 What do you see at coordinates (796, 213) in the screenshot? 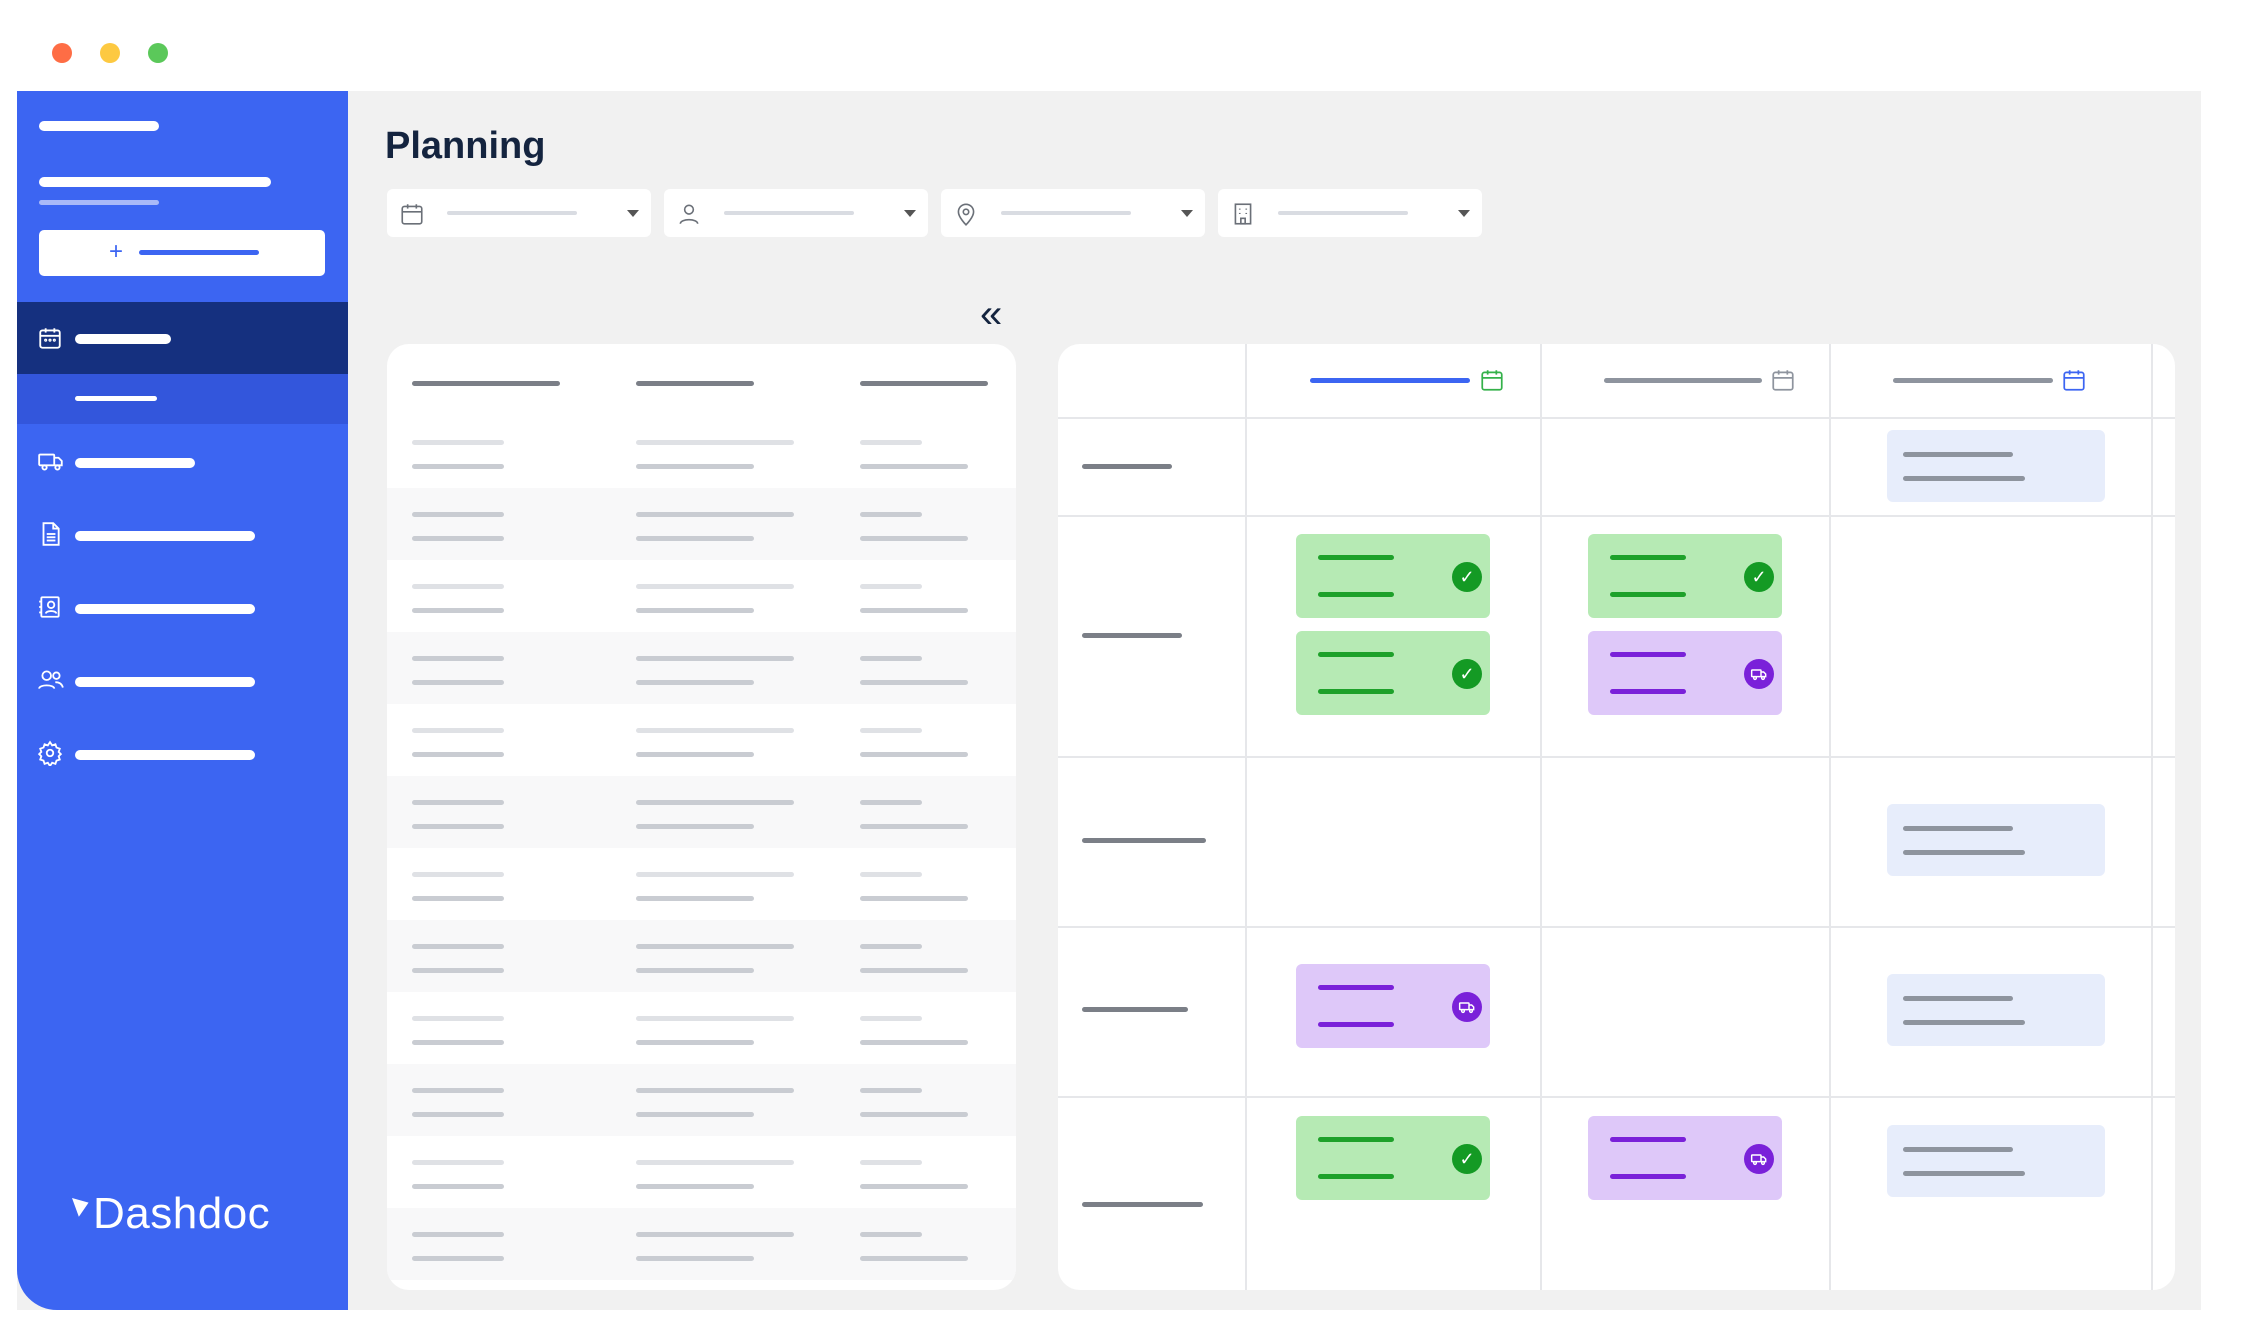
I see `driver-filter-dropdown` at bounding box center [796, 213].